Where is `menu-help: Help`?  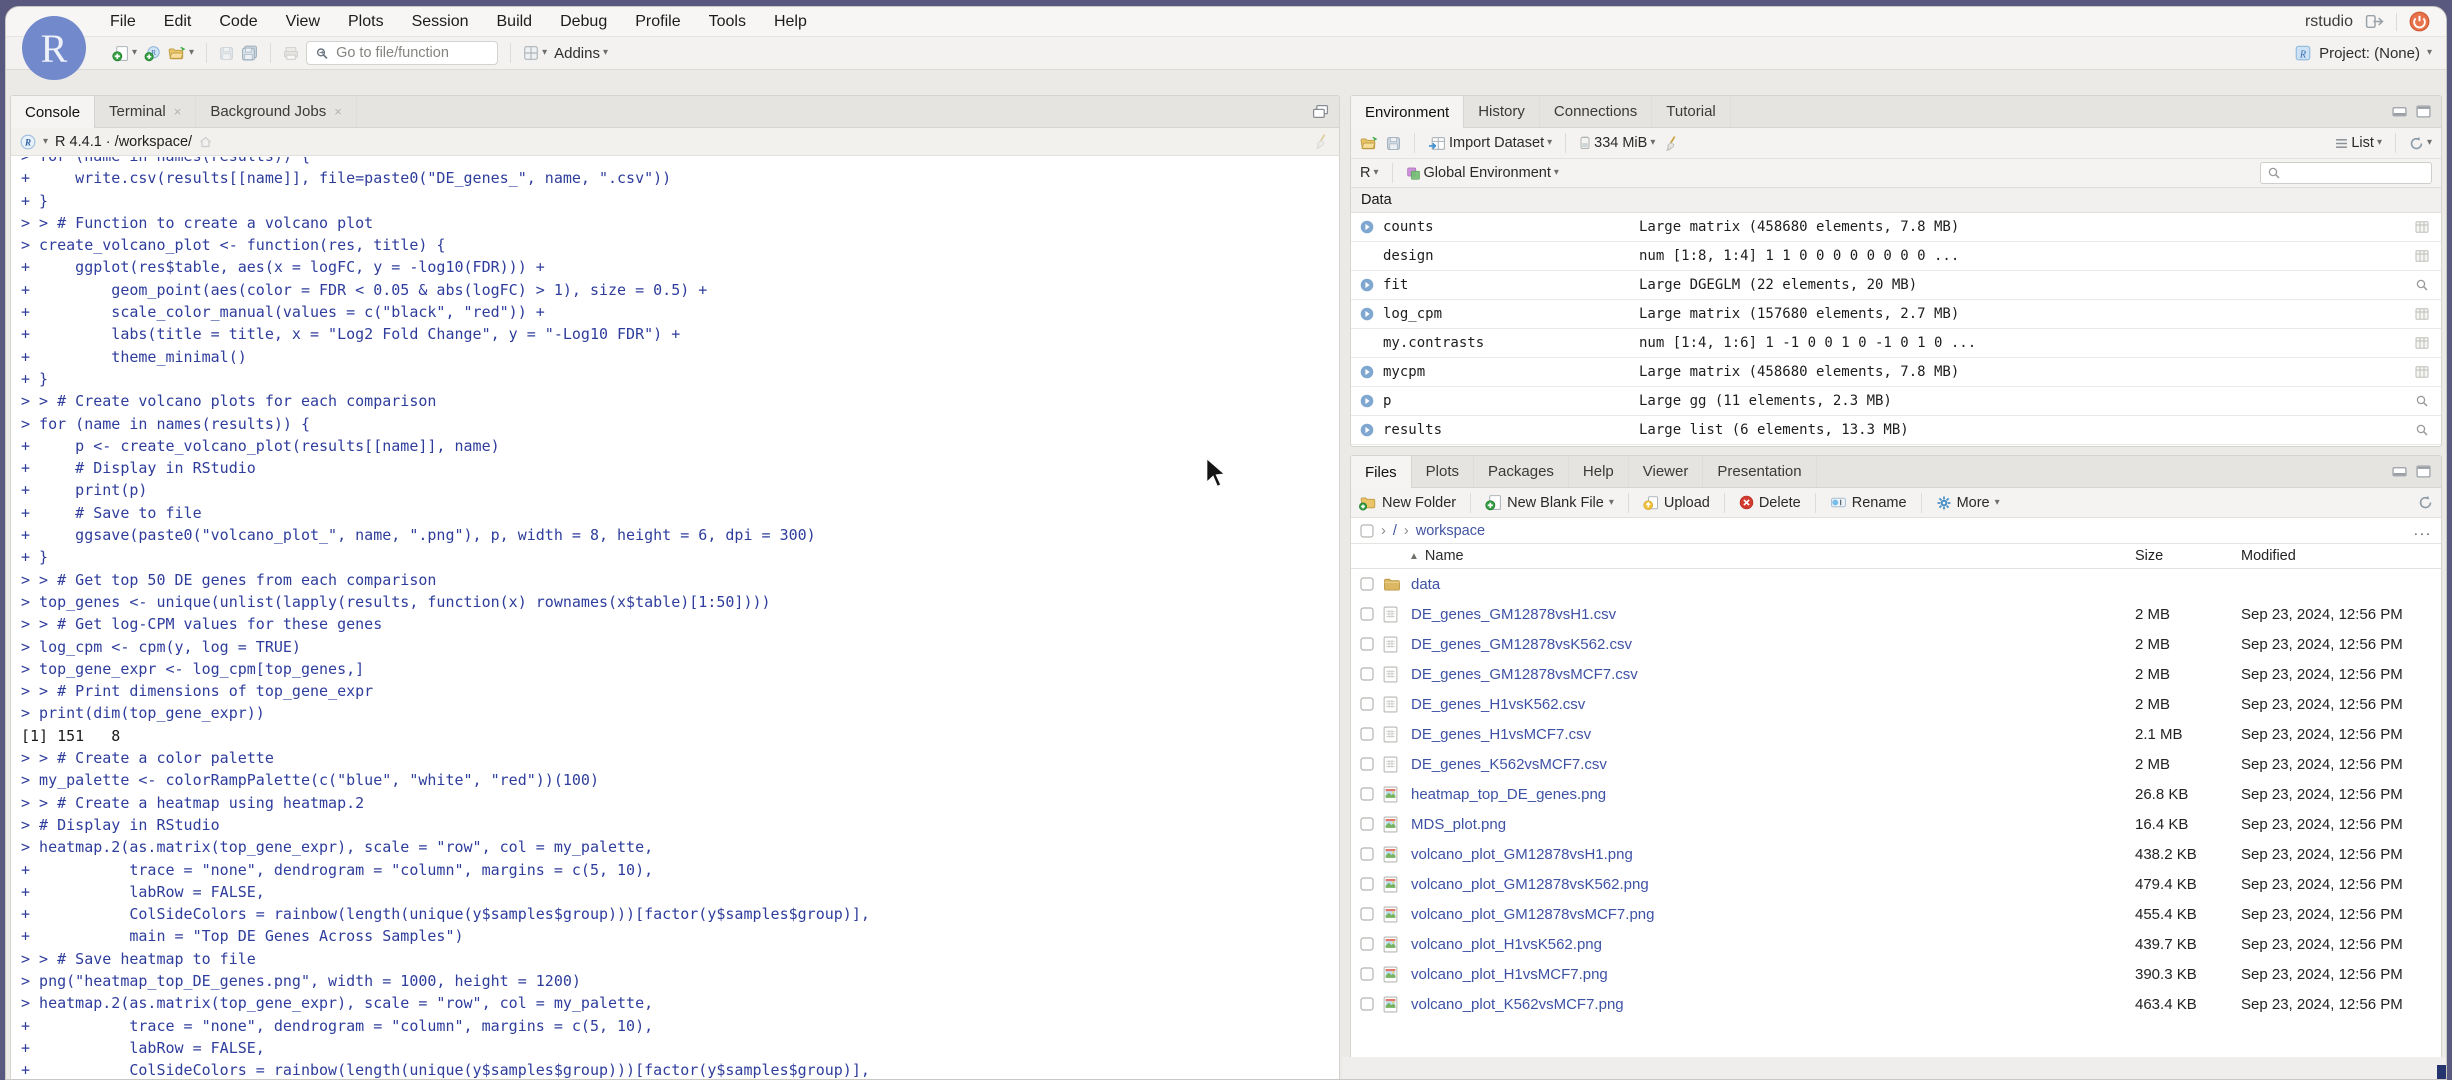
menu-help: Help is located at coordinates (790, 22).